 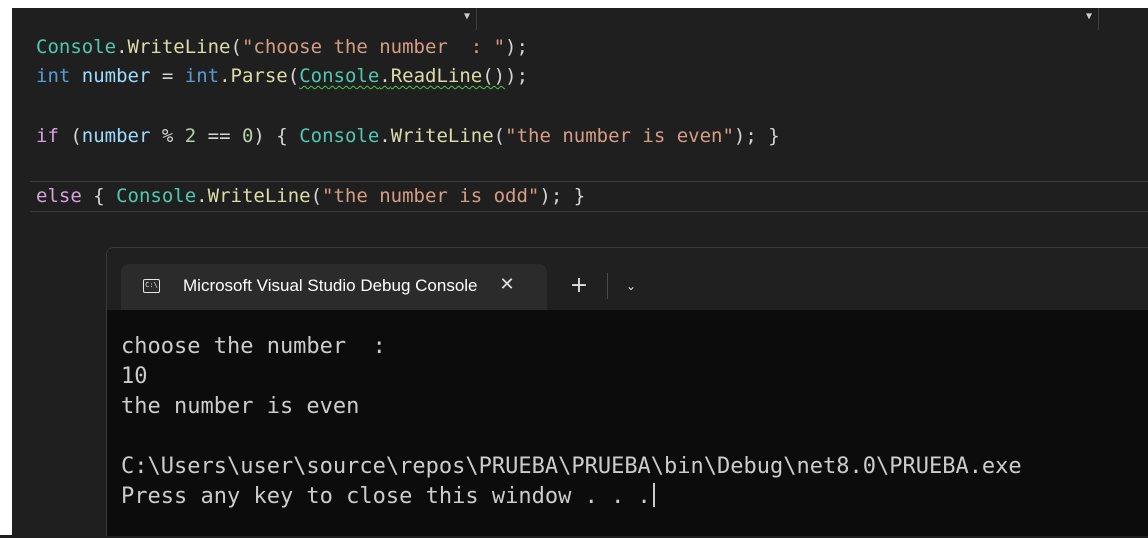 I want to click on navigation-bar: ▼ ▼, so click(x=580, y=19).